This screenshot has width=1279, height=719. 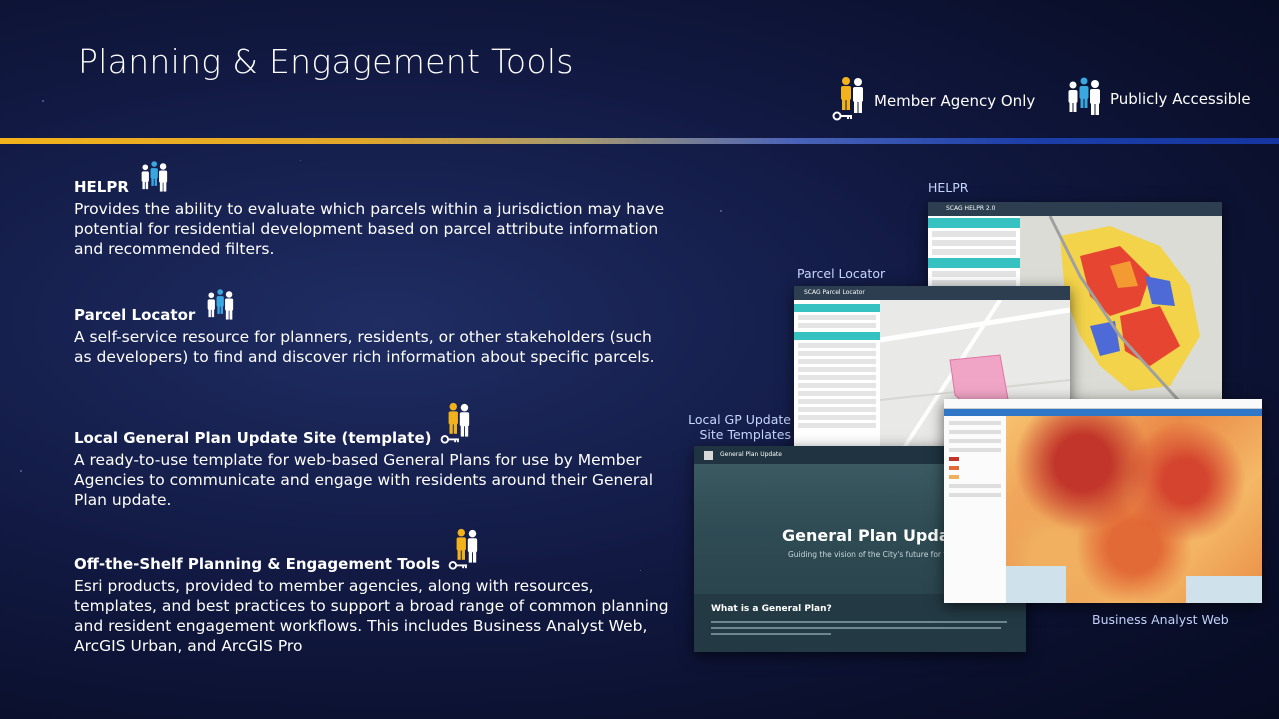 I want to click on gp-hero-title: General Plan Update, so click(x=875, y=535).